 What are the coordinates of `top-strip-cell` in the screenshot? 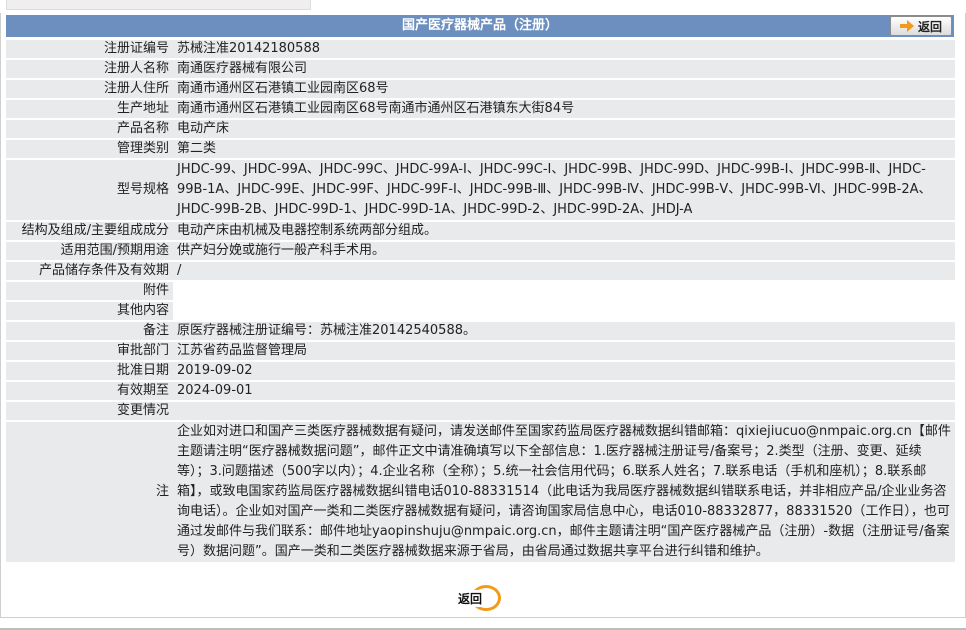 It's located at (158, 5).